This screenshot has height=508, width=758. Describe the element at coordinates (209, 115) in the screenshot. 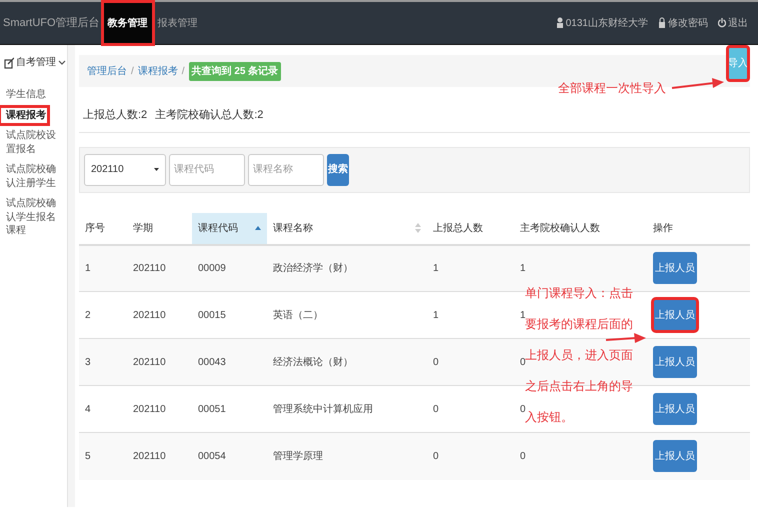

I see `summary-text: 主考院校确认总人数:2` at that location.